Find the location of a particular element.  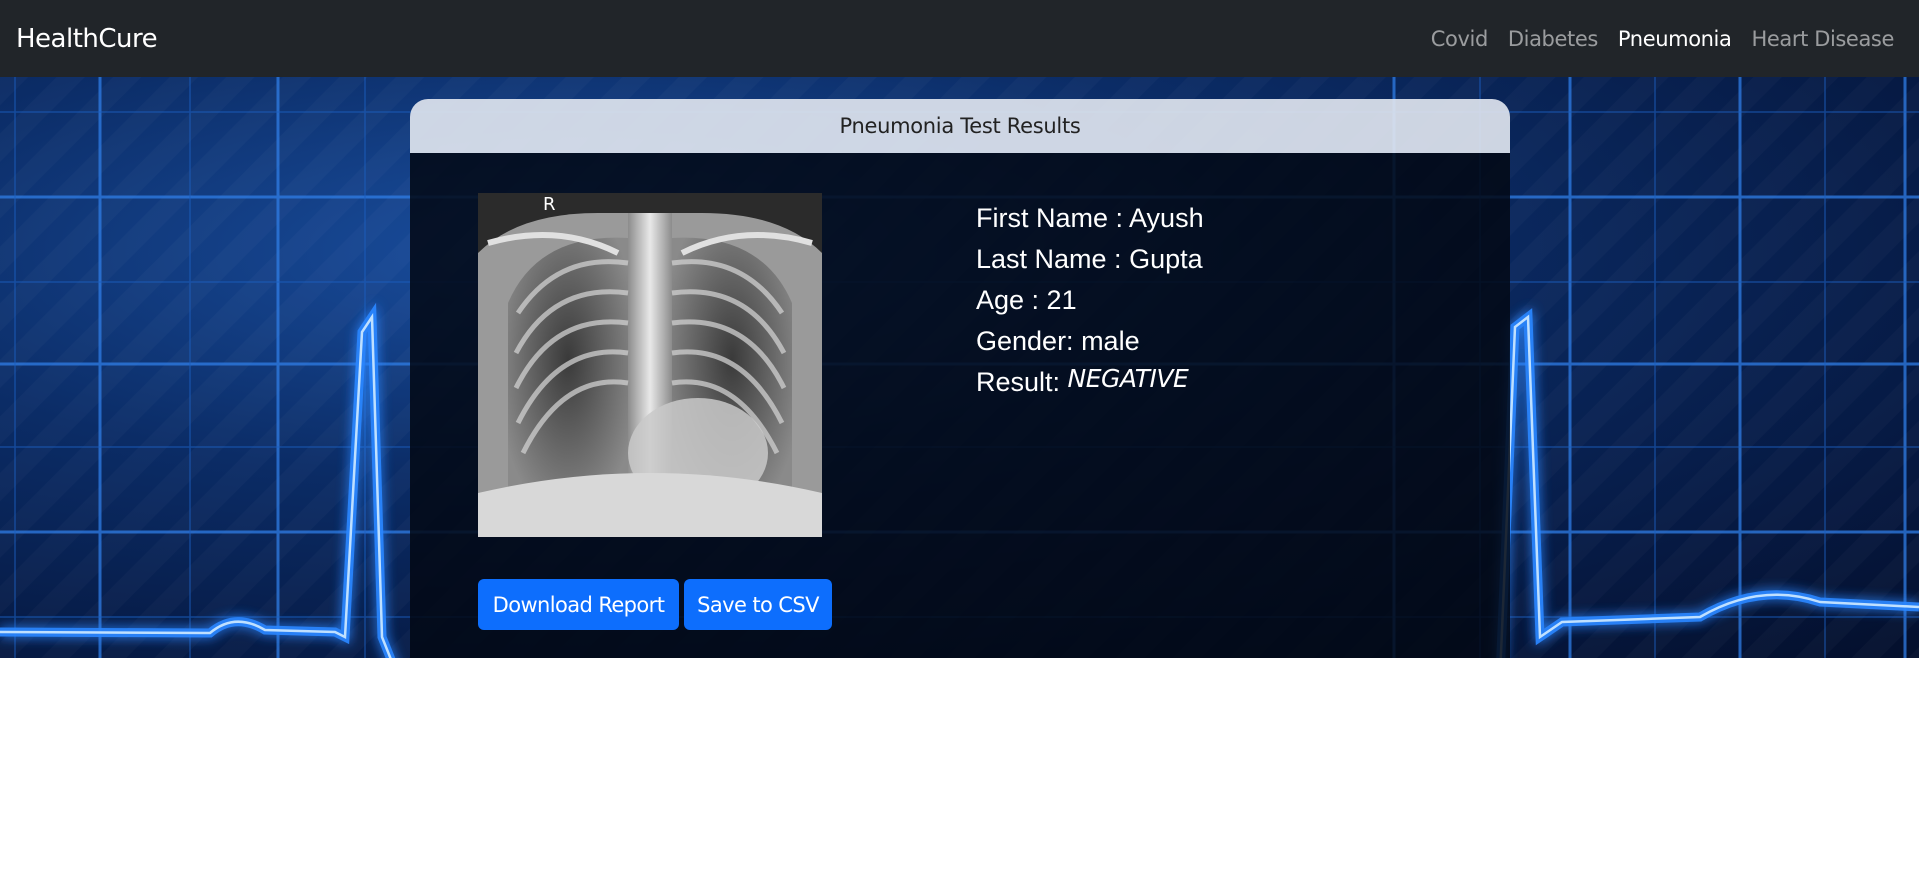

age-row: Age : 21 is located at coordinates (1090, 300).